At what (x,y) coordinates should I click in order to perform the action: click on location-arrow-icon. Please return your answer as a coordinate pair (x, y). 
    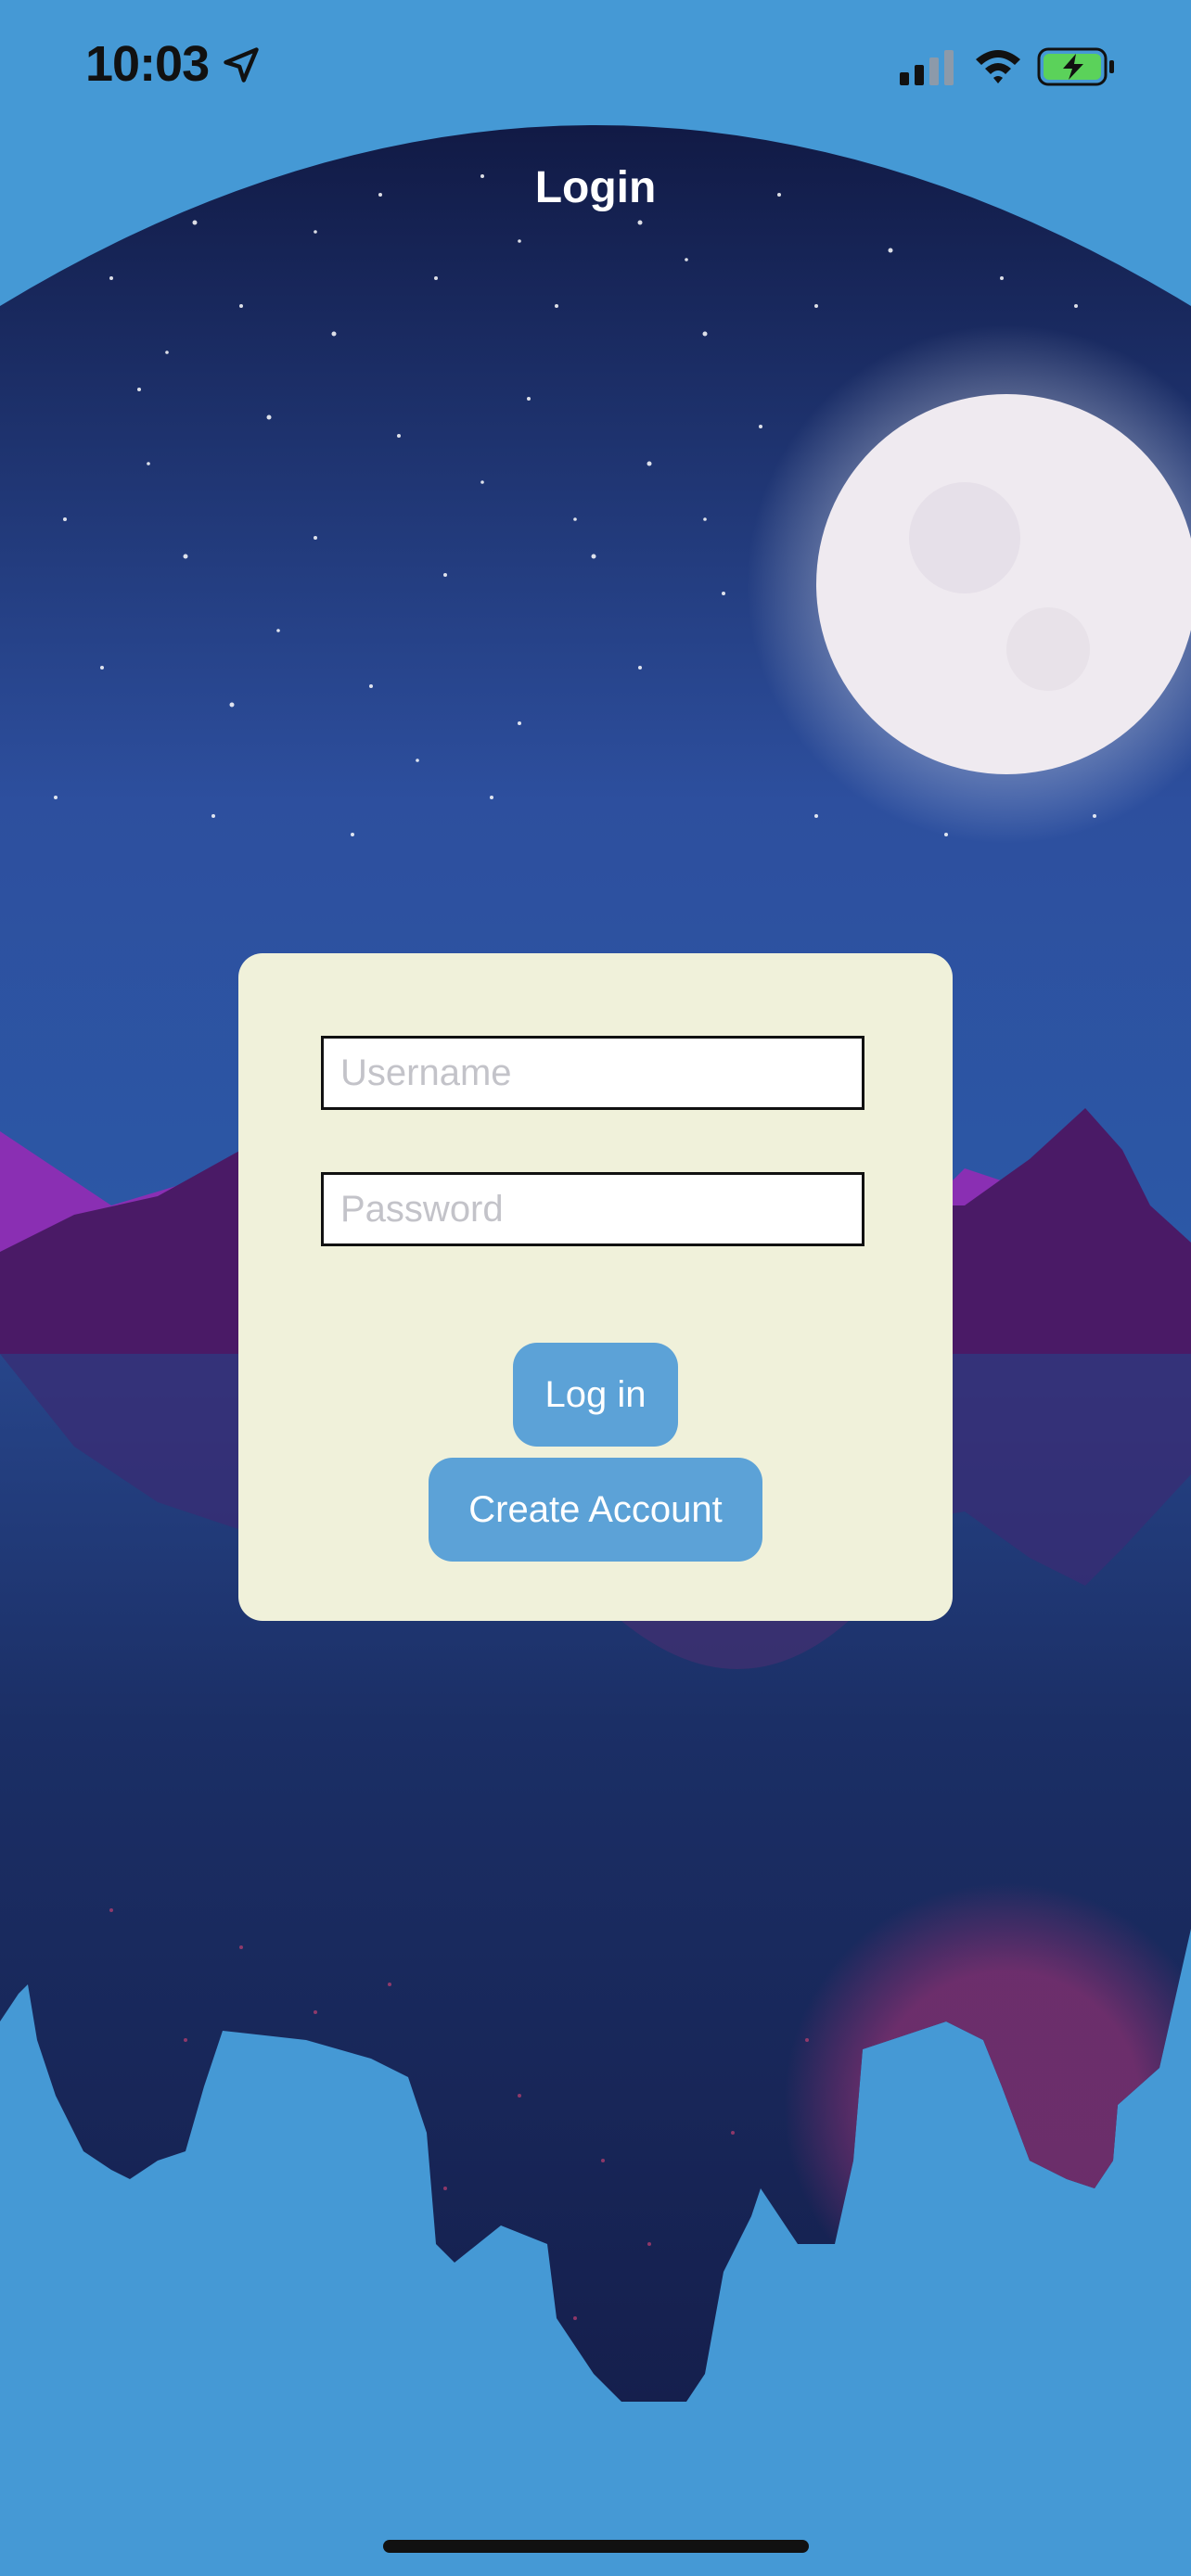
    Looking at the image, I should click on (241, 65).